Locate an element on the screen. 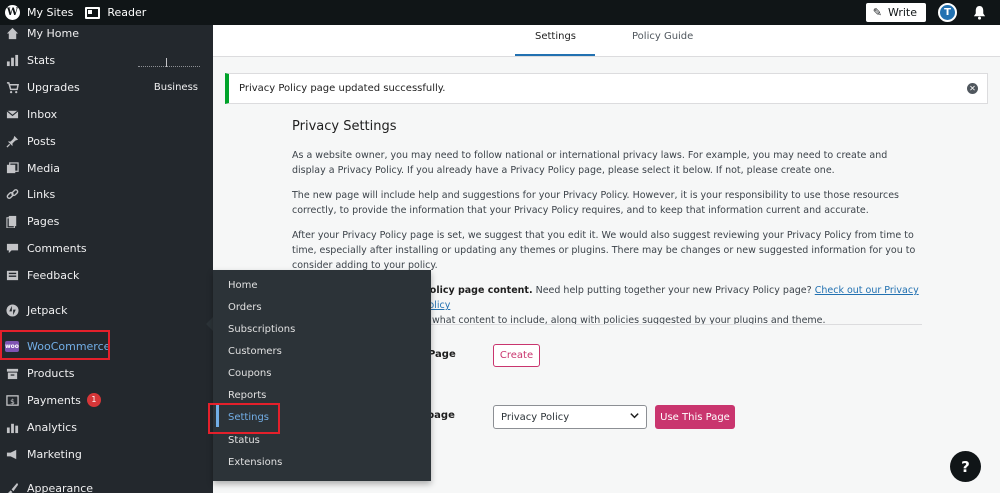  create-page-label: Page is located at coordinates (442, 354).